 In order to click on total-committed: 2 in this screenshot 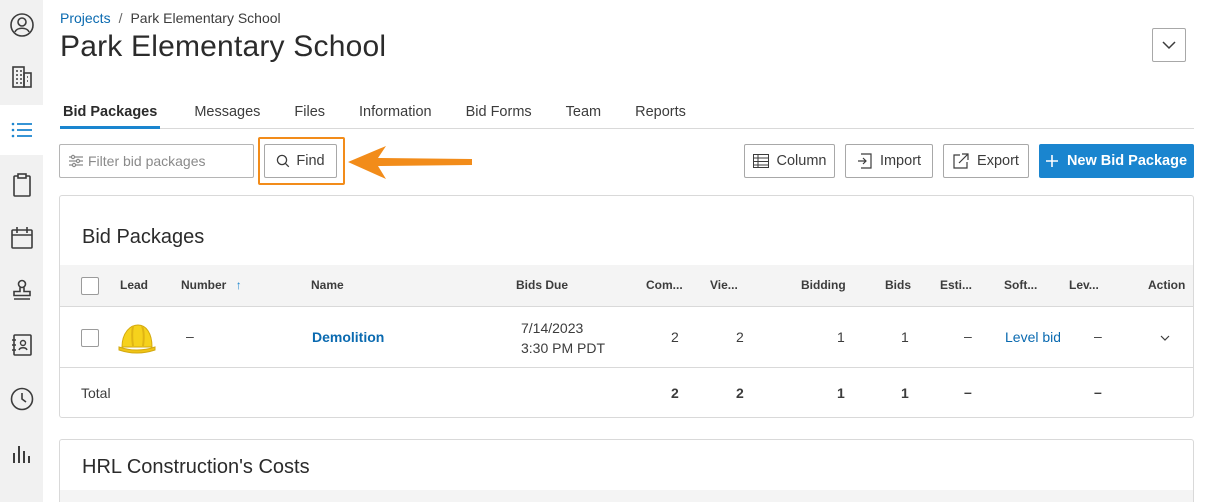, I will do `click(675, 393)`.